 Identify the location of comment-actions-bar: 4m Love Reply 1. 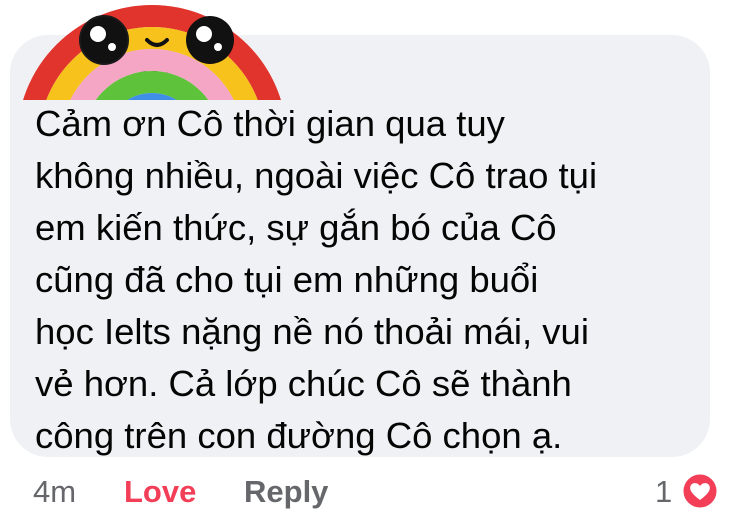
(375, 493).